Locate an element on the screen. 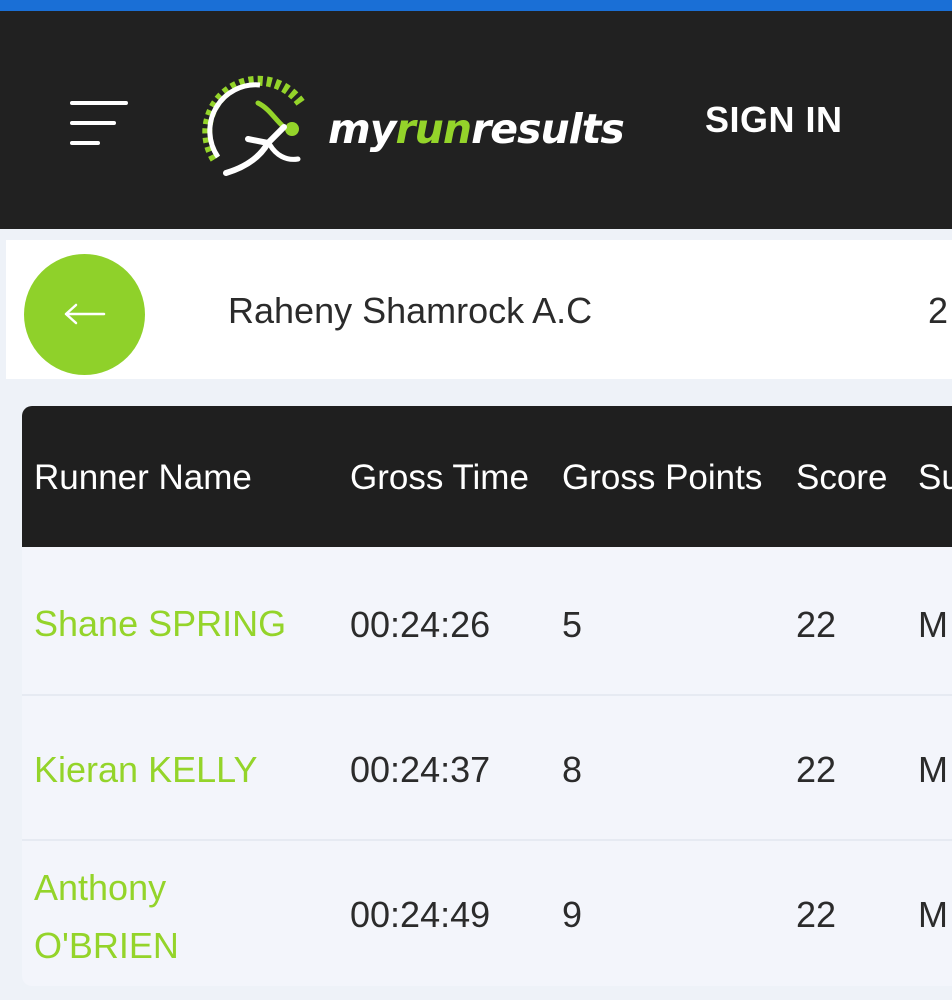 This screenshot has width=952, height=1000. sign-in-link: SIGN IN is located at coordinates (774, 120).